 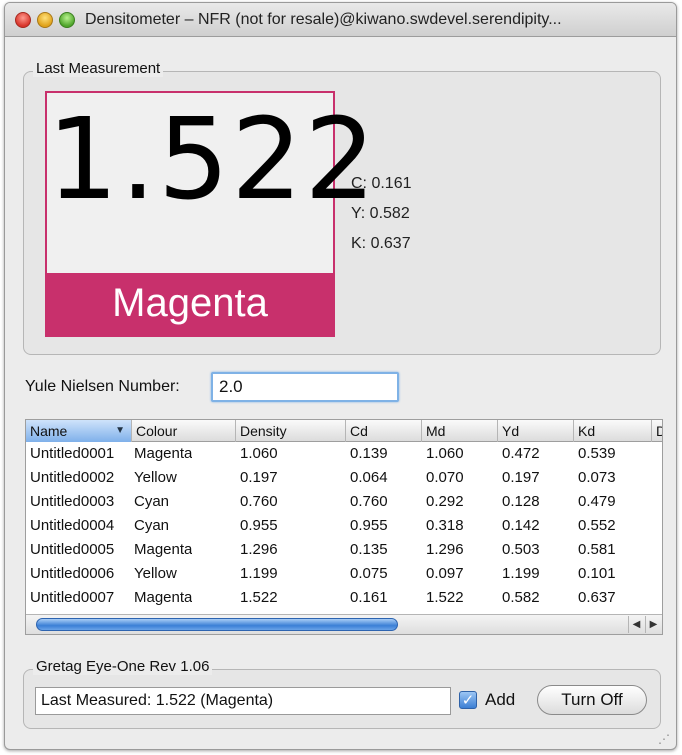 What do you see at coordinates (72, 597) in the screenshot?
I see `table-cell: Untitled0007` at bounding box center [72, 597].